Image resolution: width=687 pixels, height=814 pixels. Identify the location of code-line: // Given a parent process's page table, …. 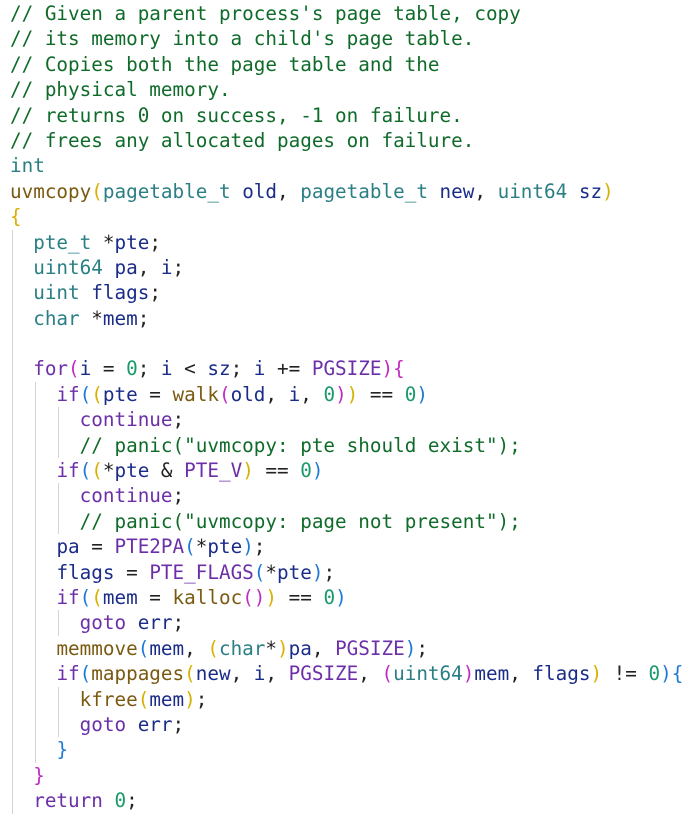
(348, 13).